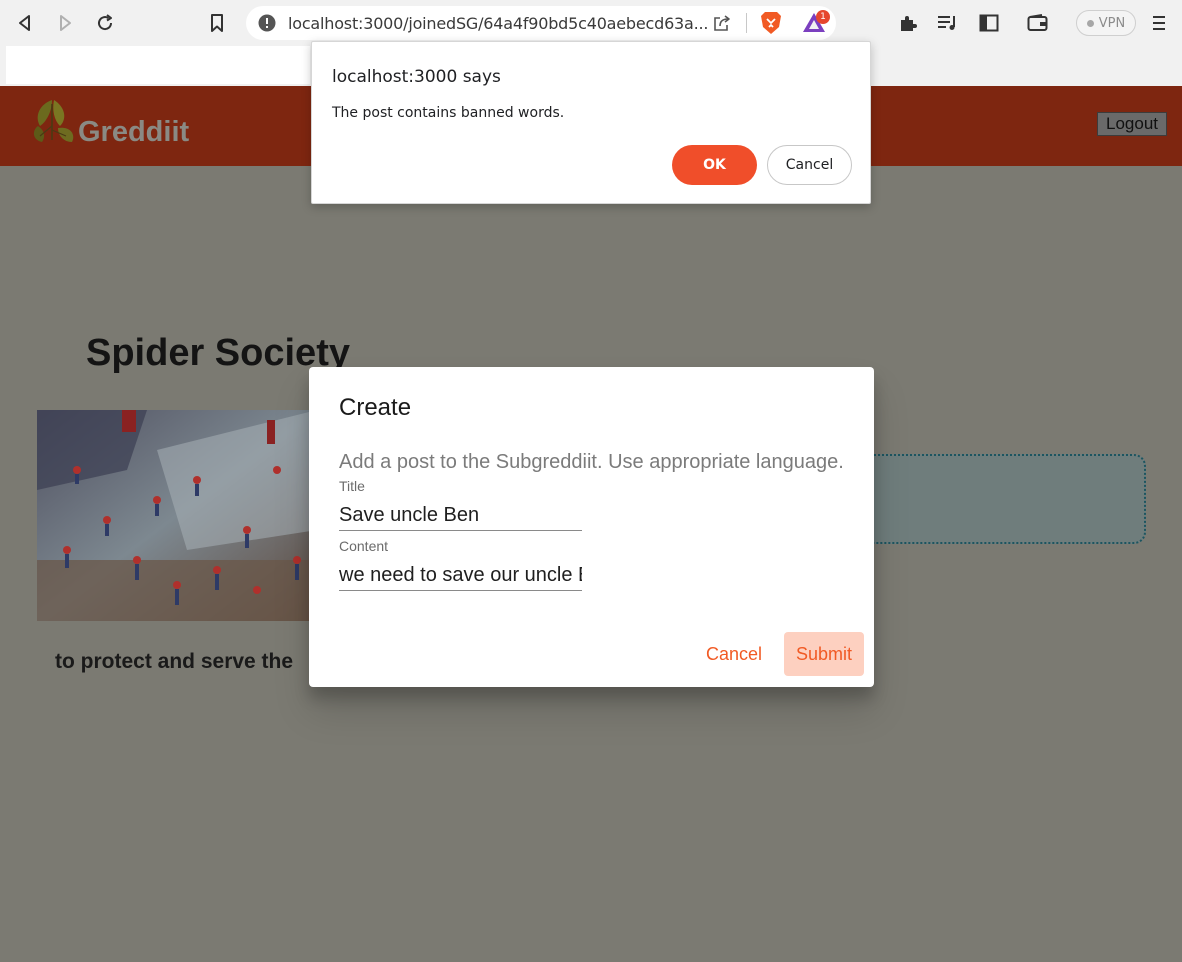 The height and width of the screenshot is (962, 1182). I want to click on alert-ok-button: OK, so click(714, 165).